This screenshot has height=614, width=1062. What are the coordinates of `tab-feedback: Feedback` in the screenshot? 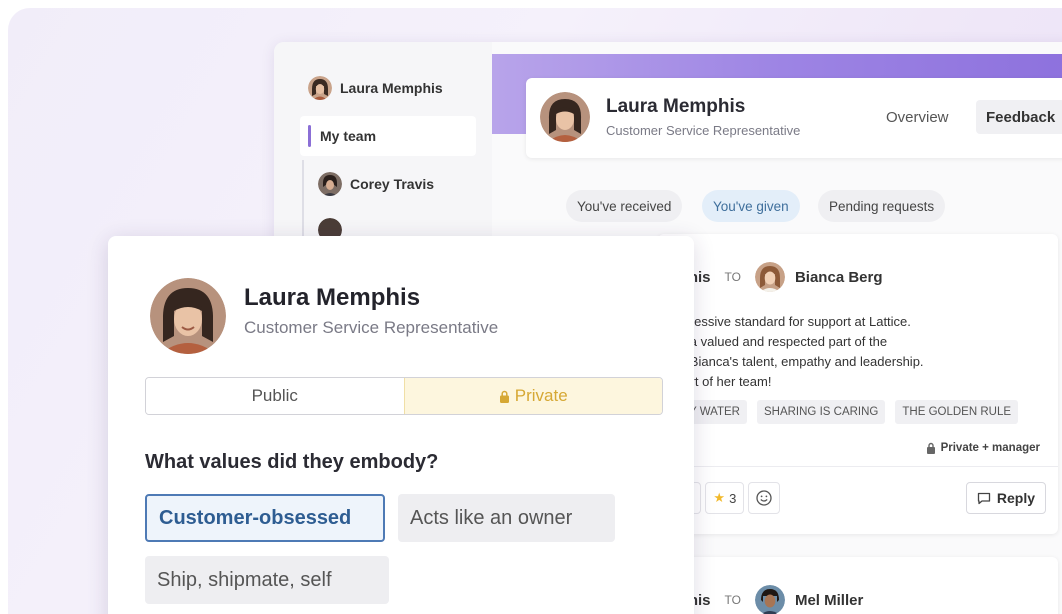 It's located at (1019, 117).